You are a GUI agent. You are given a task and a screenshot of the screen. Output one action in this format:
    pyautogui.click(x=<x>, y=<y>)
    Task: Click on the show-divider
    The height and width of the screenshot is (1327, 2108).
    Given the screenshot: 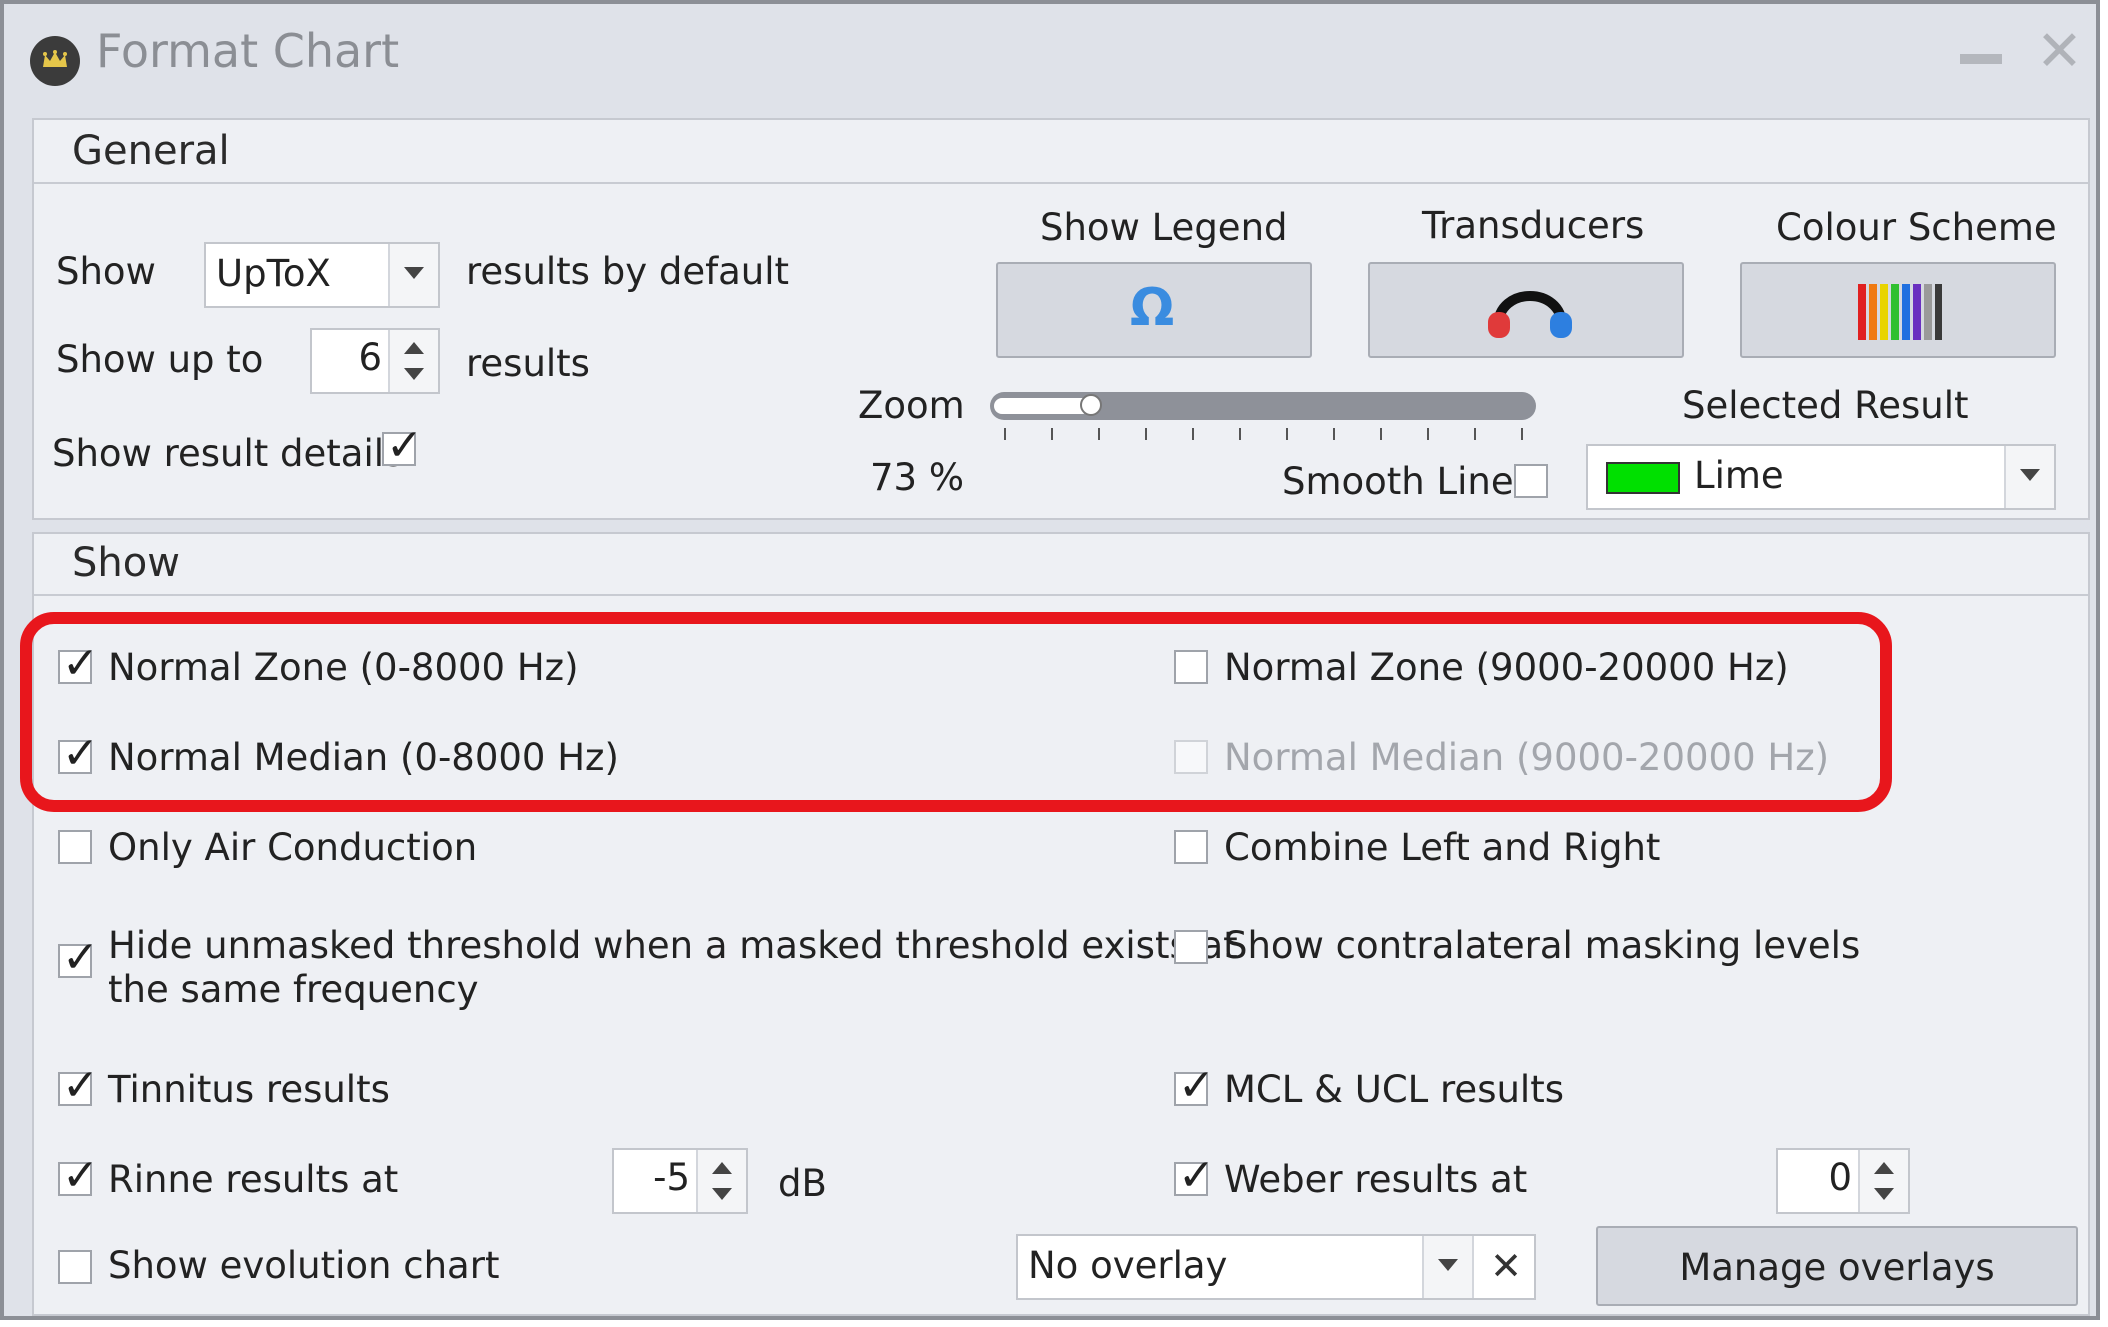 What is the action you would take?
    pyautogui.click(x=1061, y=595)
    